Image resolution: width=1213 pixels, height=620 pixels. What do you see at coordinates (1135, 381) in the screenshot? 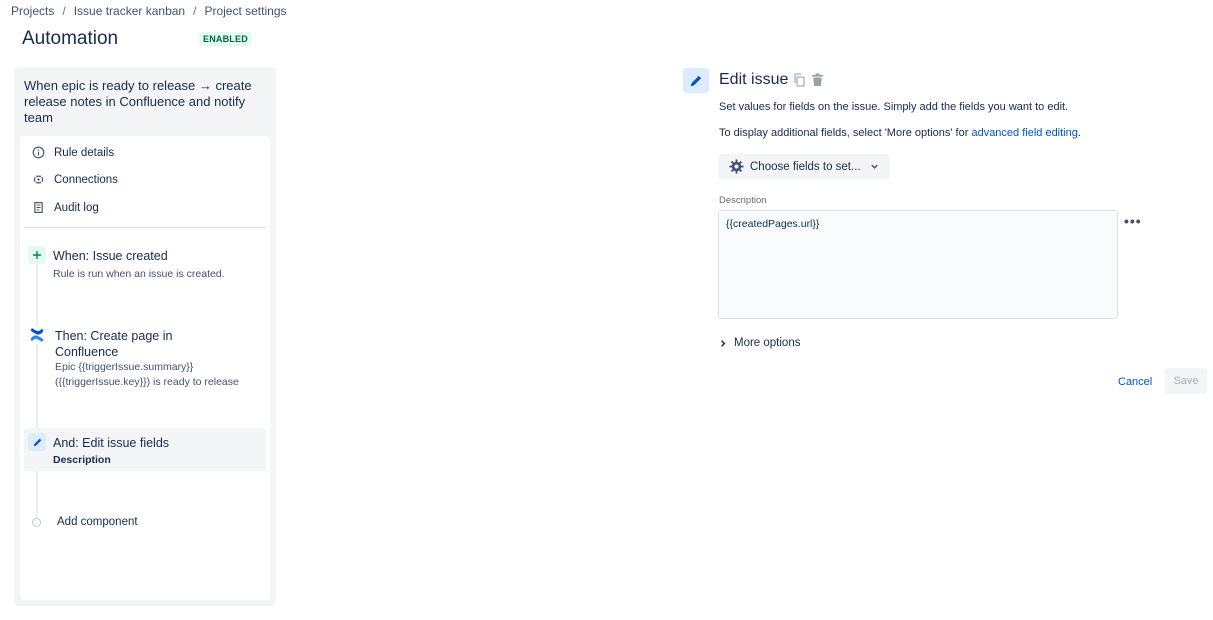
I see `cancel-button: Cancel` at bounding box center [1135, 381].